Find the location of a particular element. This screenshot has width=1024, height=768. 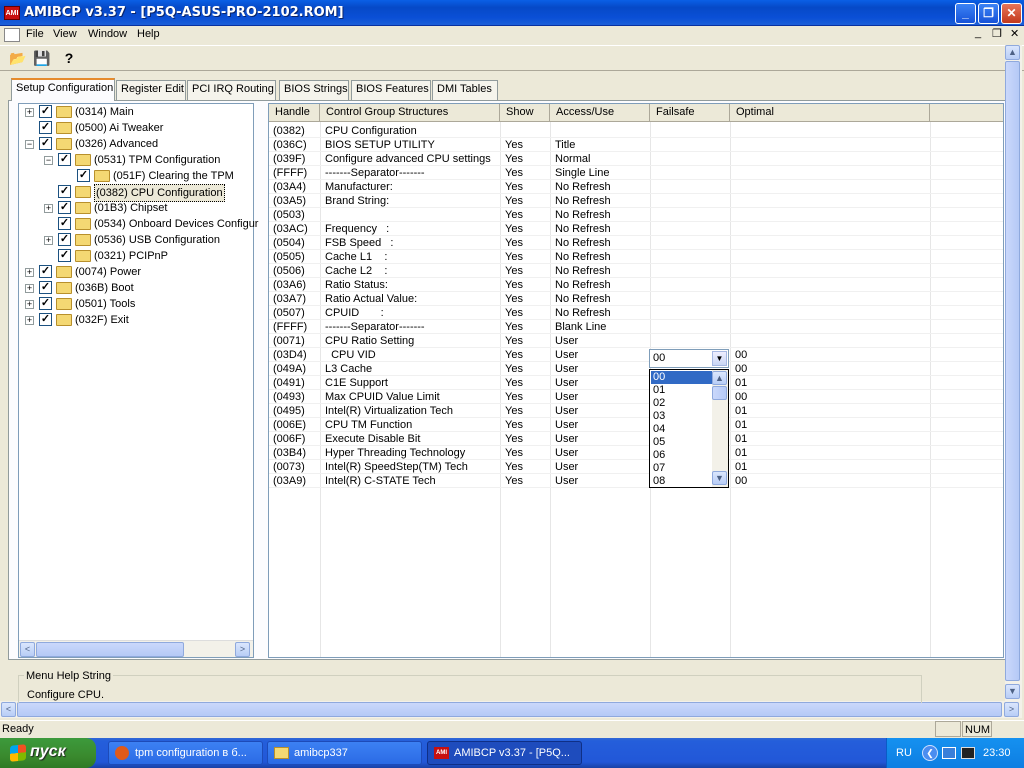

table-cell: Title is located at coordinates (565, 145).